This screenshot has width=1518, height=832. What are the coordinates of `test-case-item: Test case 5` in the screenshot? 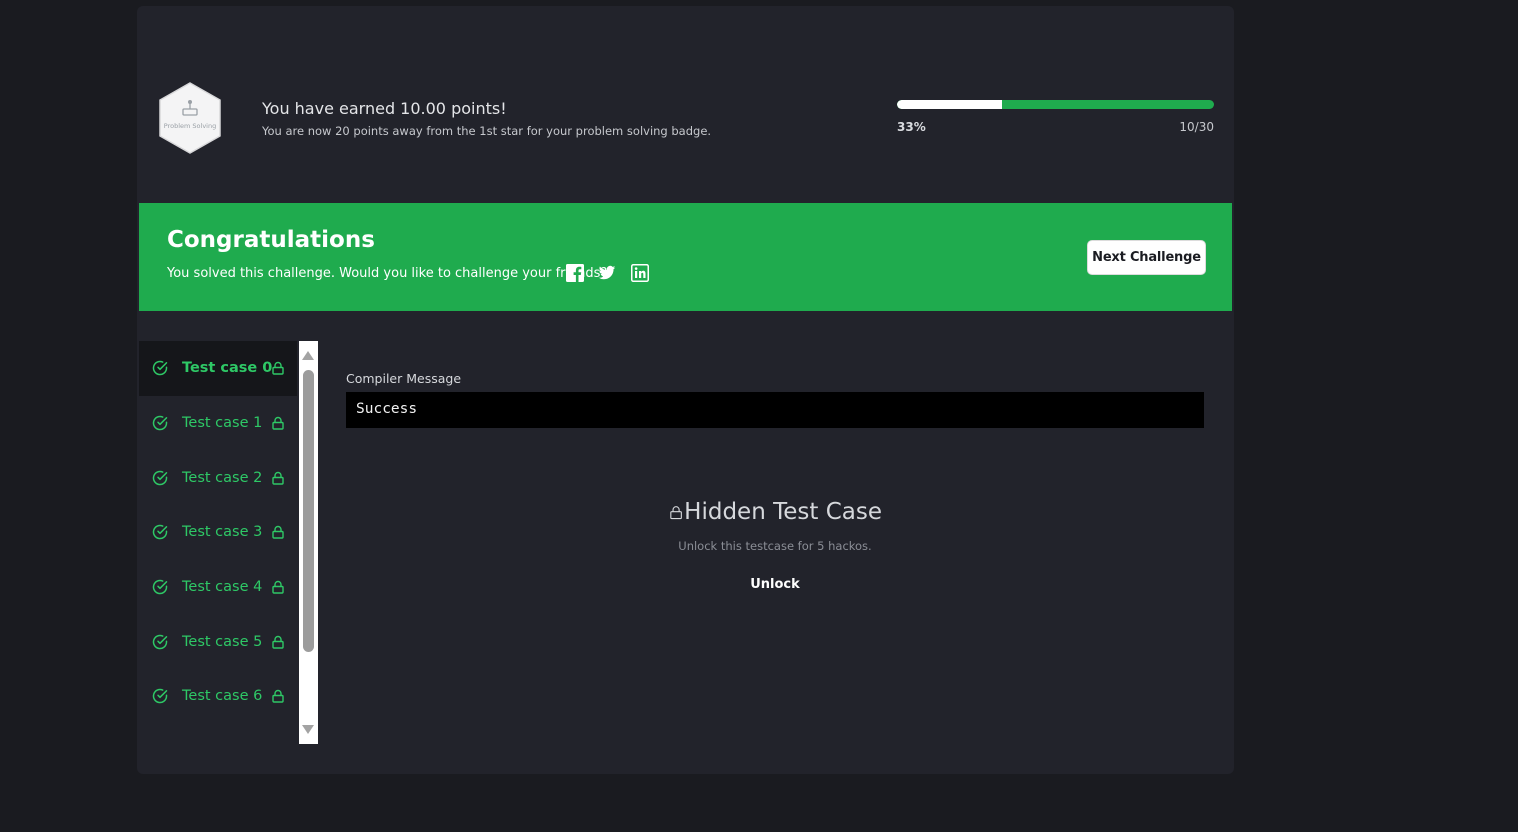 It's located at (218, 641).